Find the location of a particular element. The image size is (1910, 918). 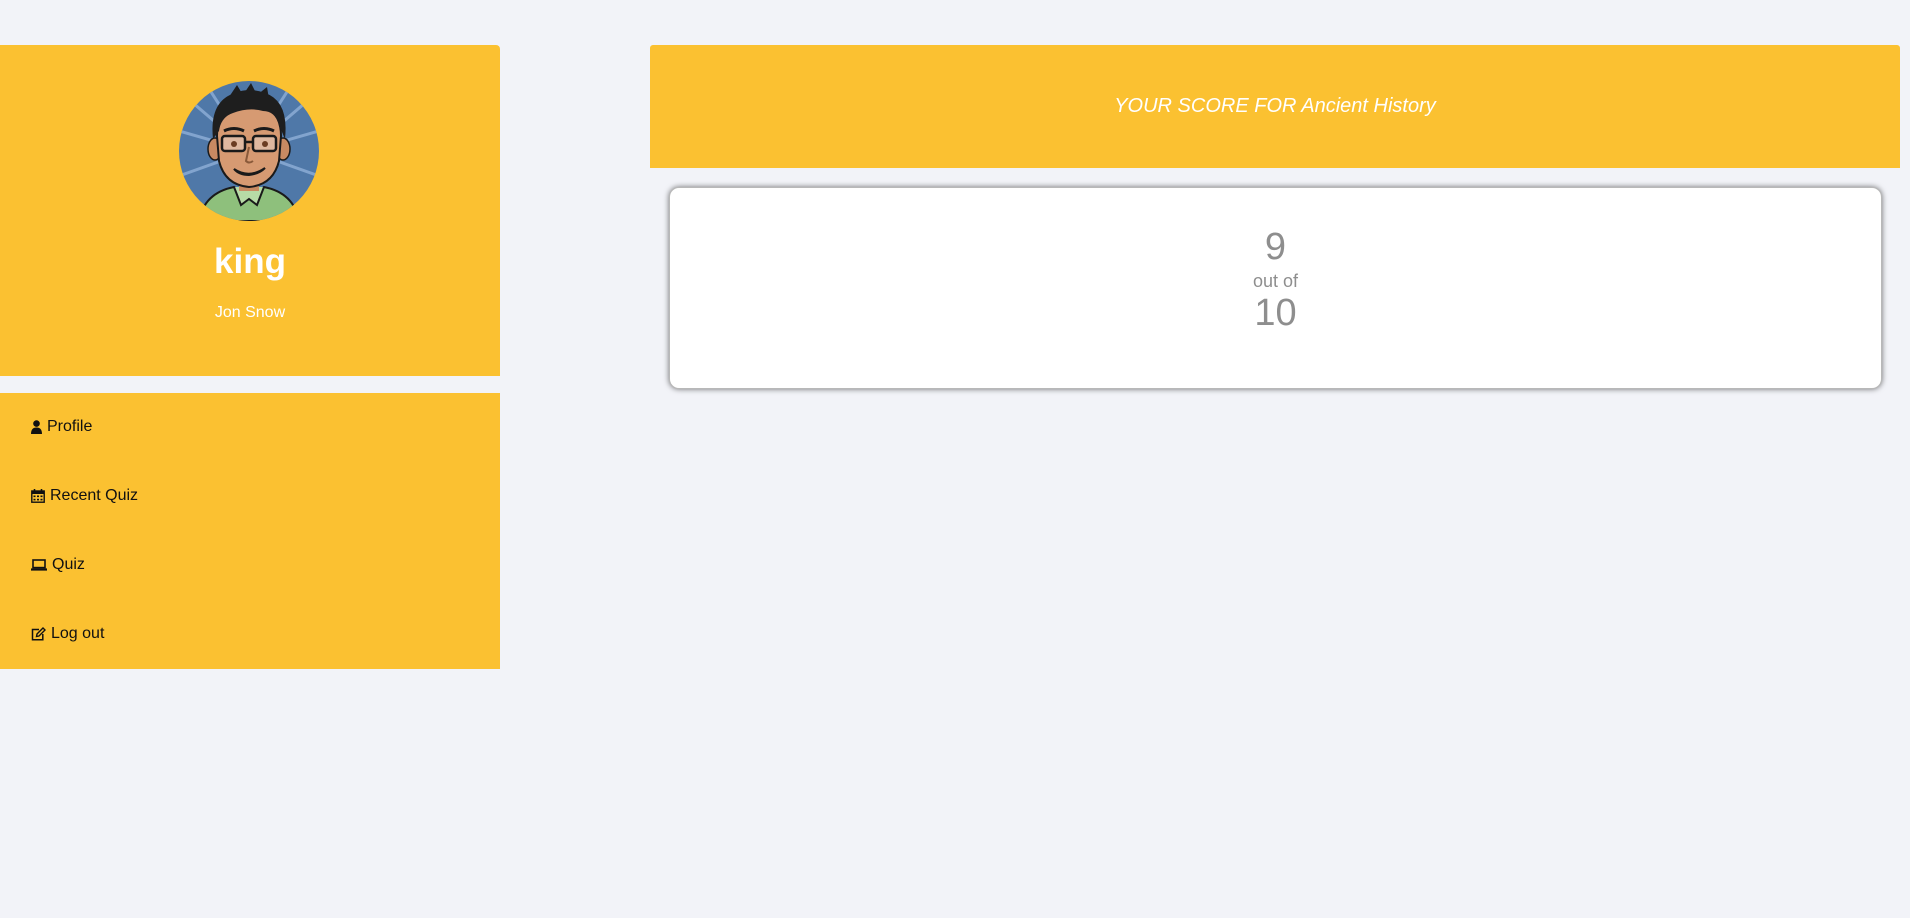

profile-card: king Jon Snow is located at coordinates (250, 210).